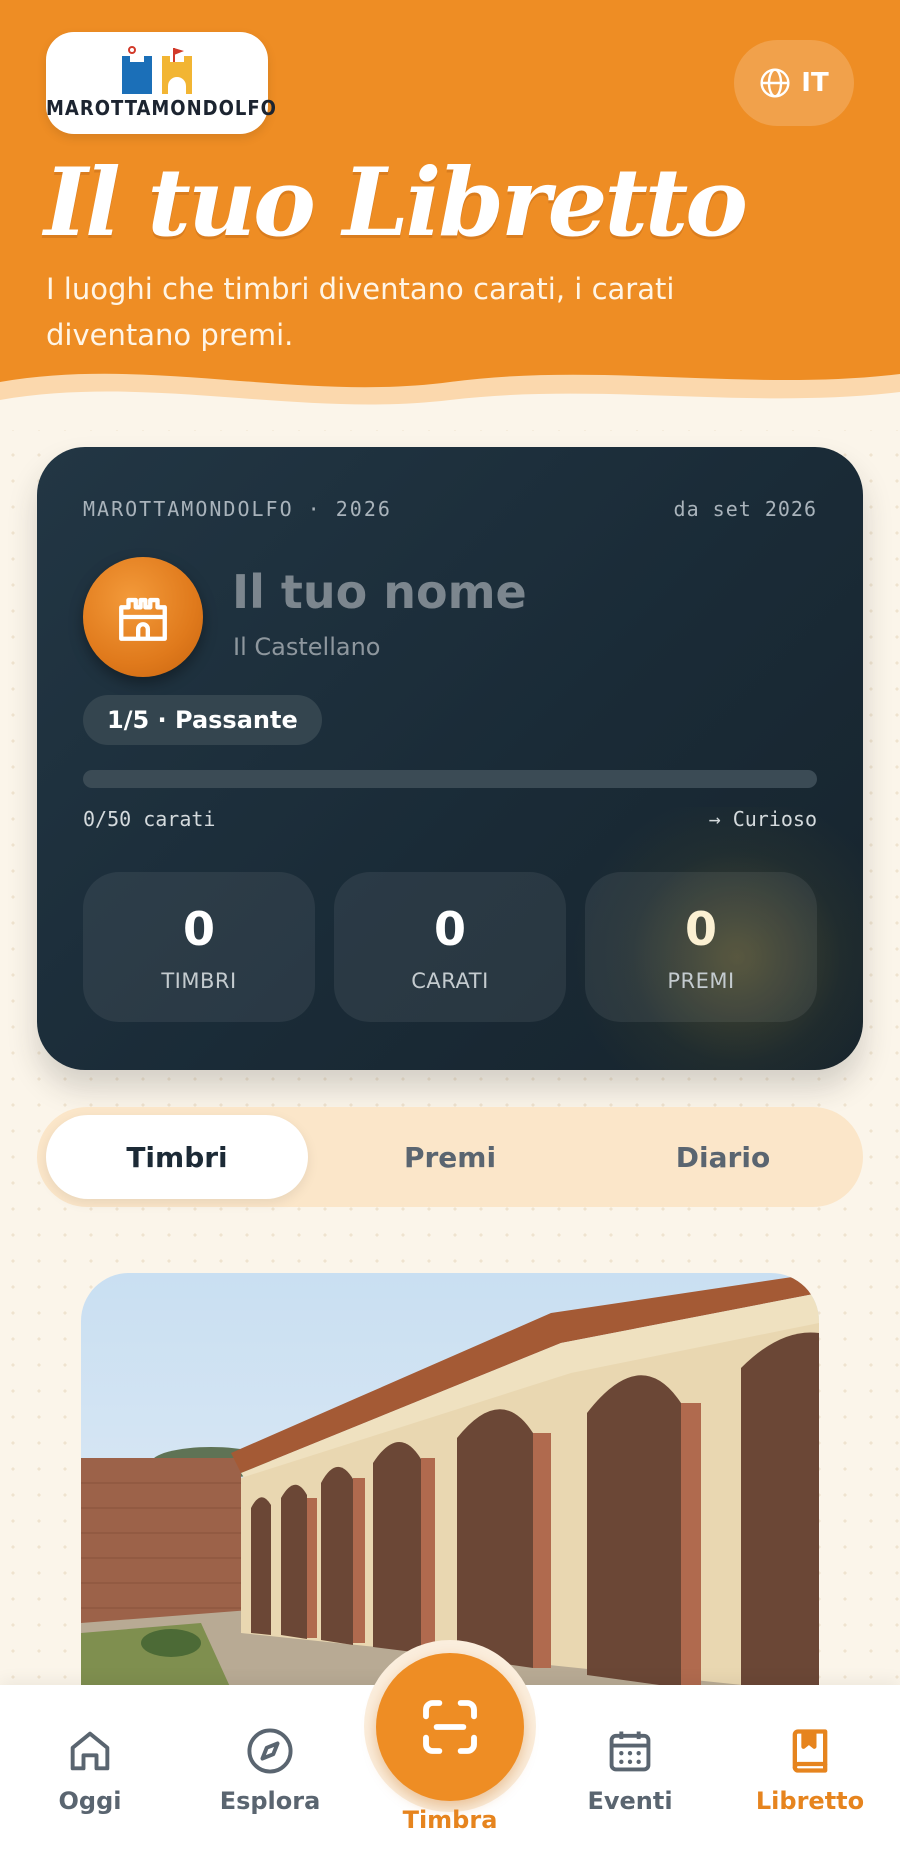 The height and width of the screenshot is (1853, 900). Describe the element at coordinates (379, 592) in the screenshot. I see `user-name: Il tuo nome` at that location.